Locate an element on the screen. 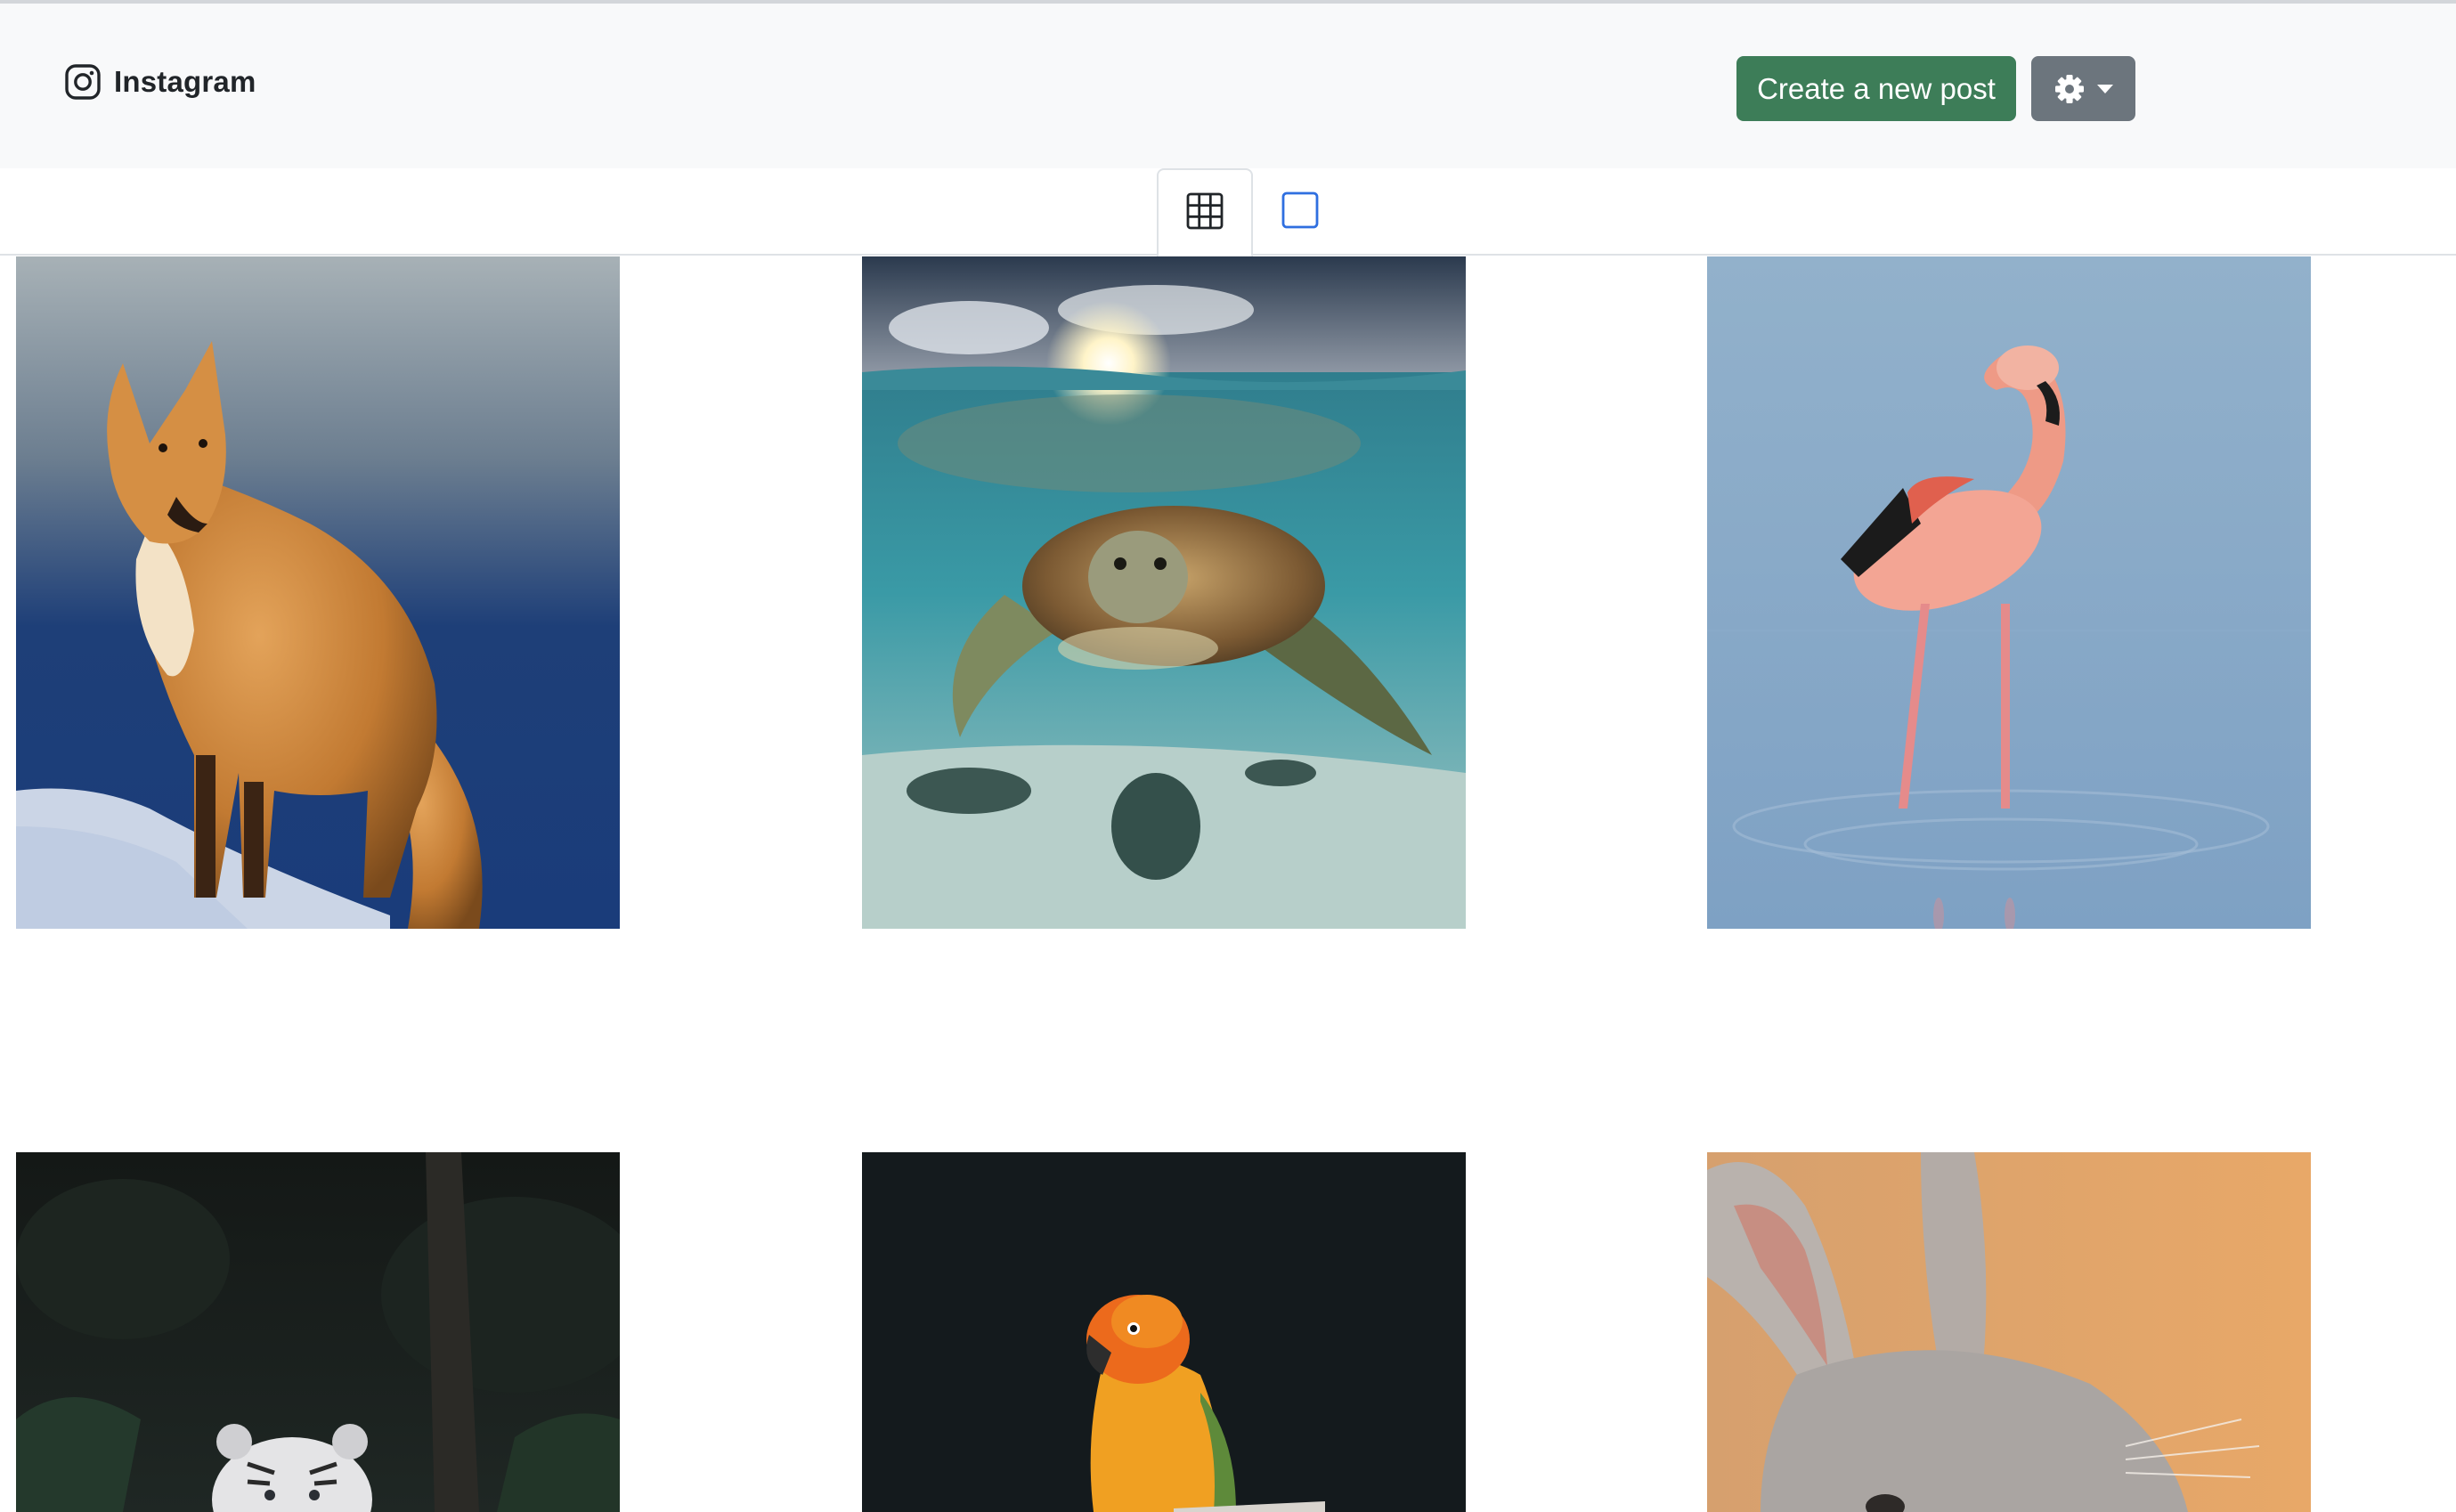 The height and width of the screenshot is (1512, 2456). square-icon is located at coordinates (1300, 212).